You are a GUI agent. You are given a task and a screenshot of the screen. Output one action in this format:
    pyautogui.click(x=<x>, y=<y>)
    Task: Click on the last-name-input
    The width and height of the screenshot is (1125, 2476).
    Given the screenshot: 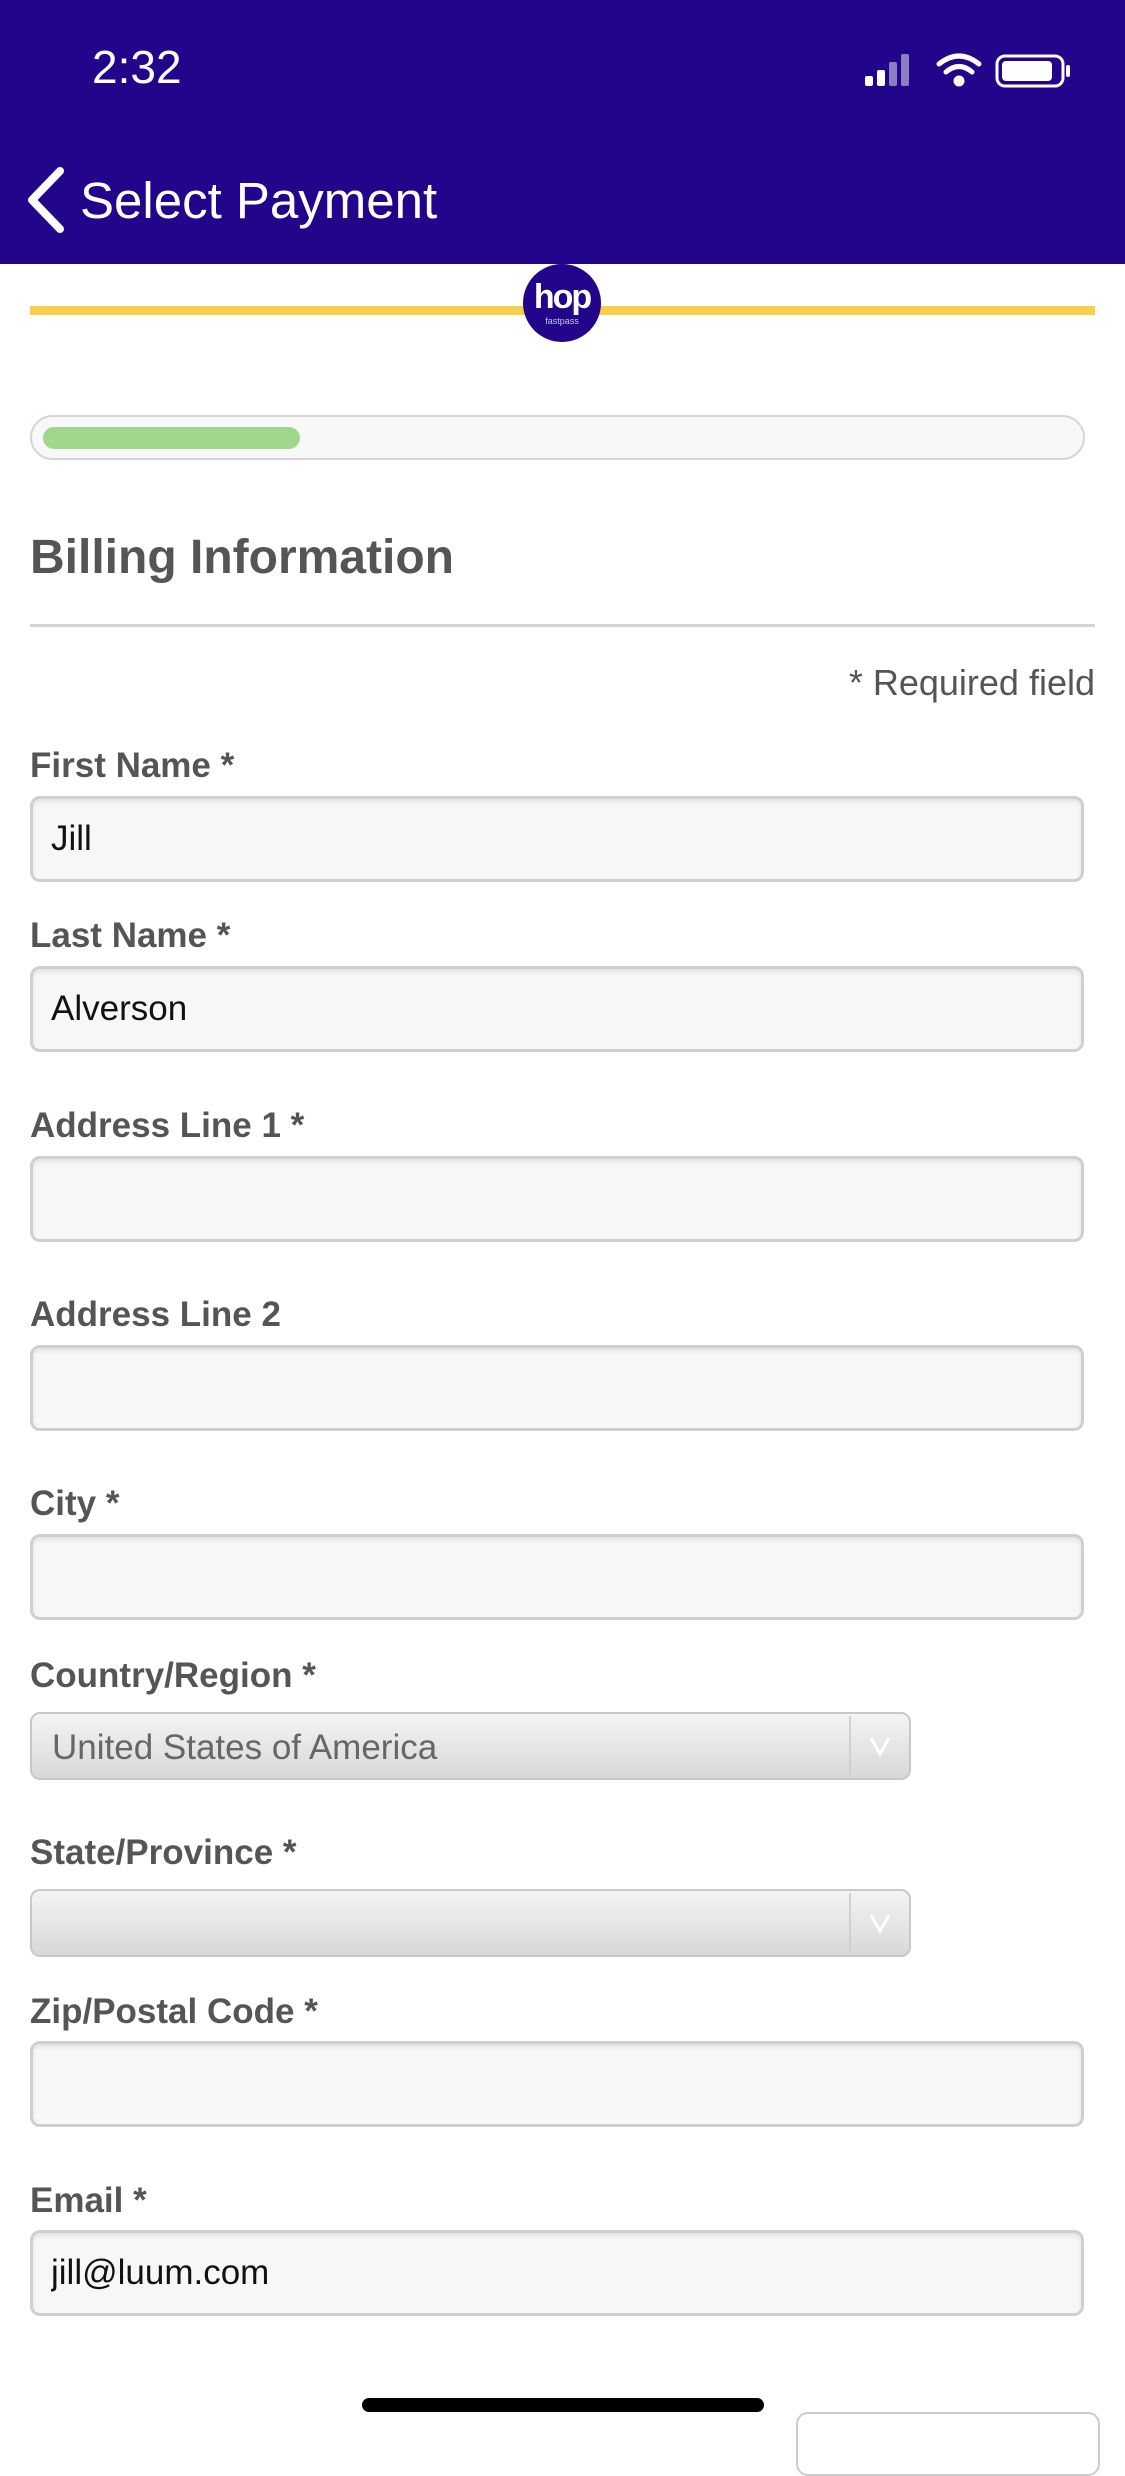 What is the action you would take?
    pyautogui.click(x=557, y=1009)
    